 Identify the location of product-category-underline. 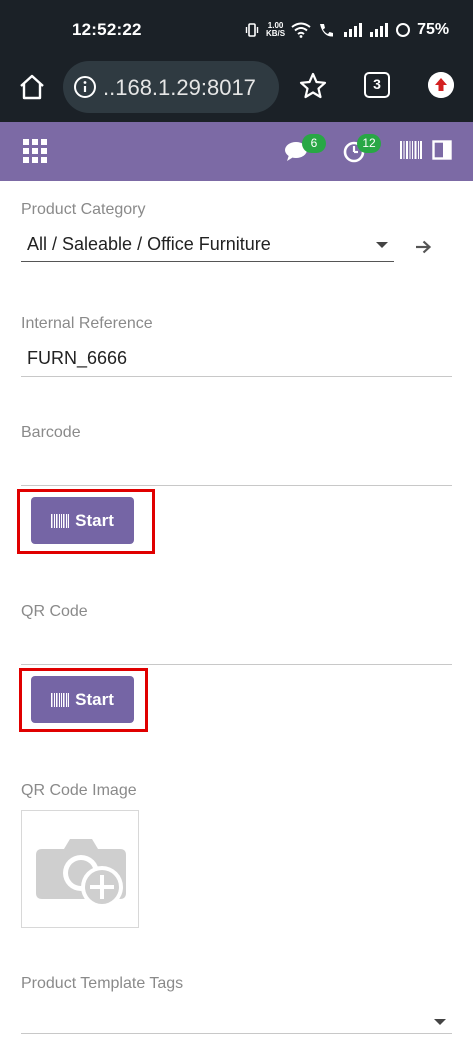
(207, 261).